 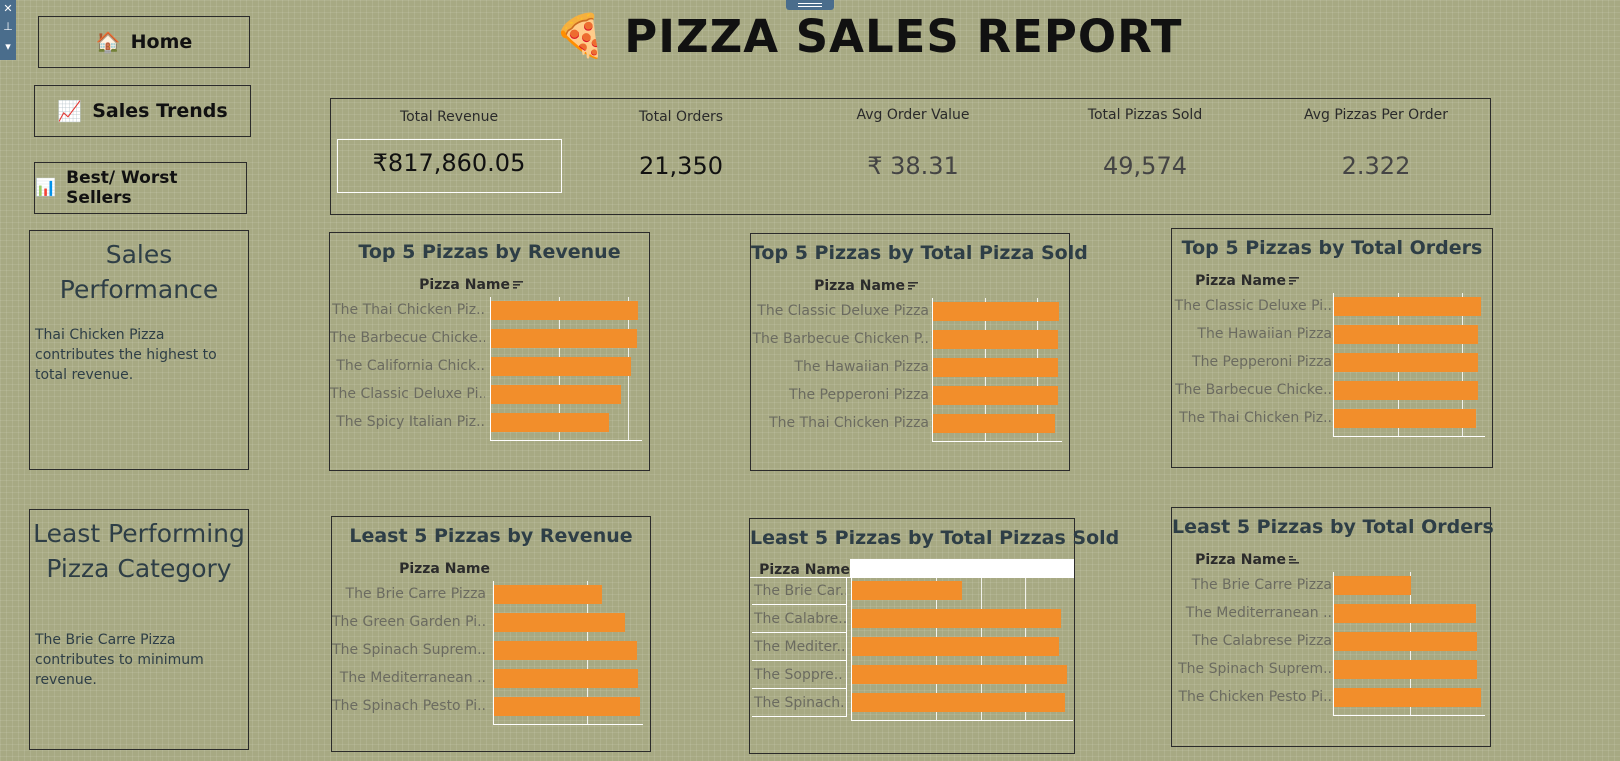 What do you see at coordinates (840, 423) in the screenshot?
I see `row-label: The Thai Chicken Pizza` at bounding box center [840, 423].